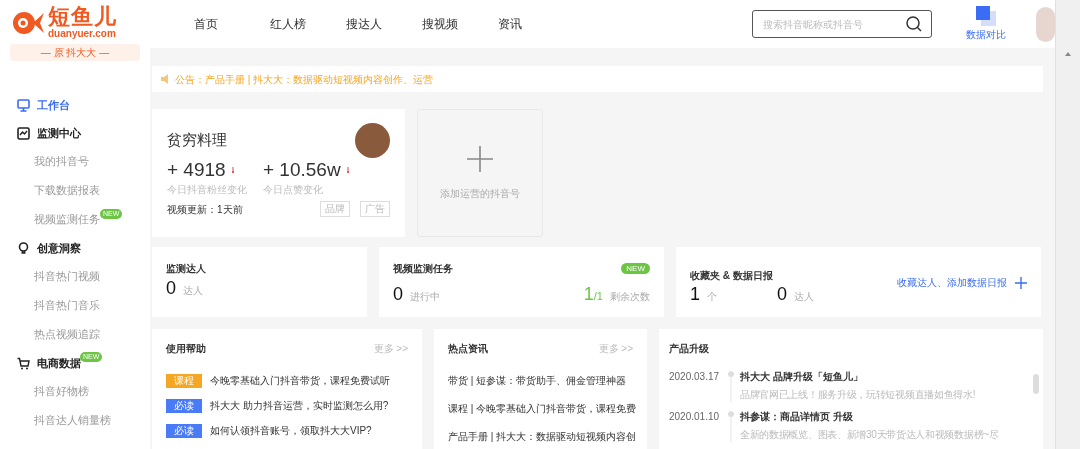  What do you see at coordinates (460, 24) in the screenshot?
I see `nav-link: 搜视频` at bounding box center [460, 24].